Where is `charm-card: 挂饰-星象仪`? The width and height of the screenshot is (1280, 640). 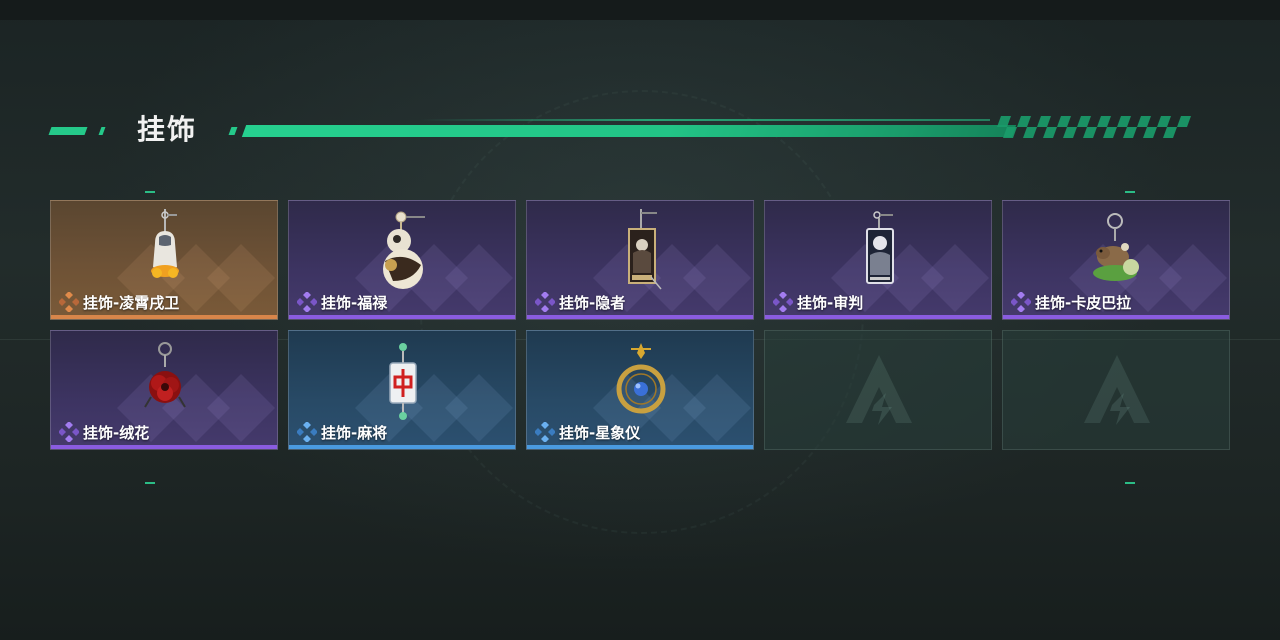 charm-card: 挂饰-星象仪 is located at coordinates (640, 390).